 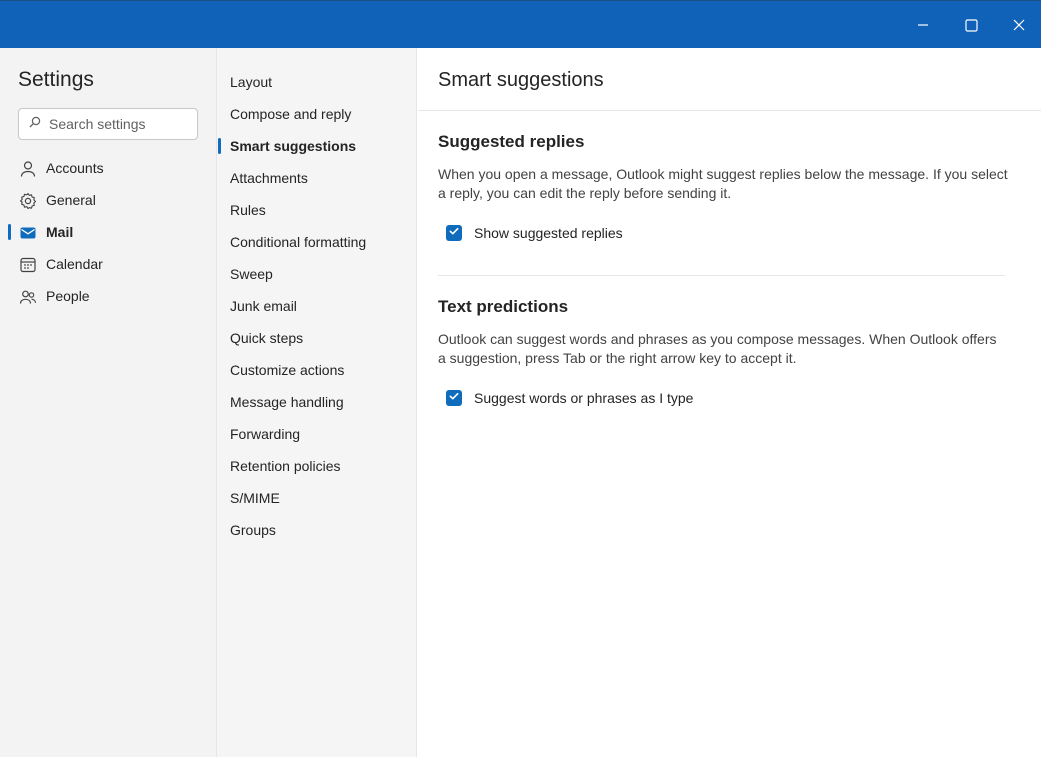 What do you see at coordinates (28, 297) in the screenshot?
I see `people-icon` at bounding box center [28, 297].